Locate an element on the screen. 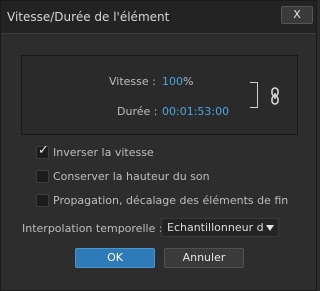 This screenshot has height=291, width=320. speed-unit: % is located at coordinates (188, 81).